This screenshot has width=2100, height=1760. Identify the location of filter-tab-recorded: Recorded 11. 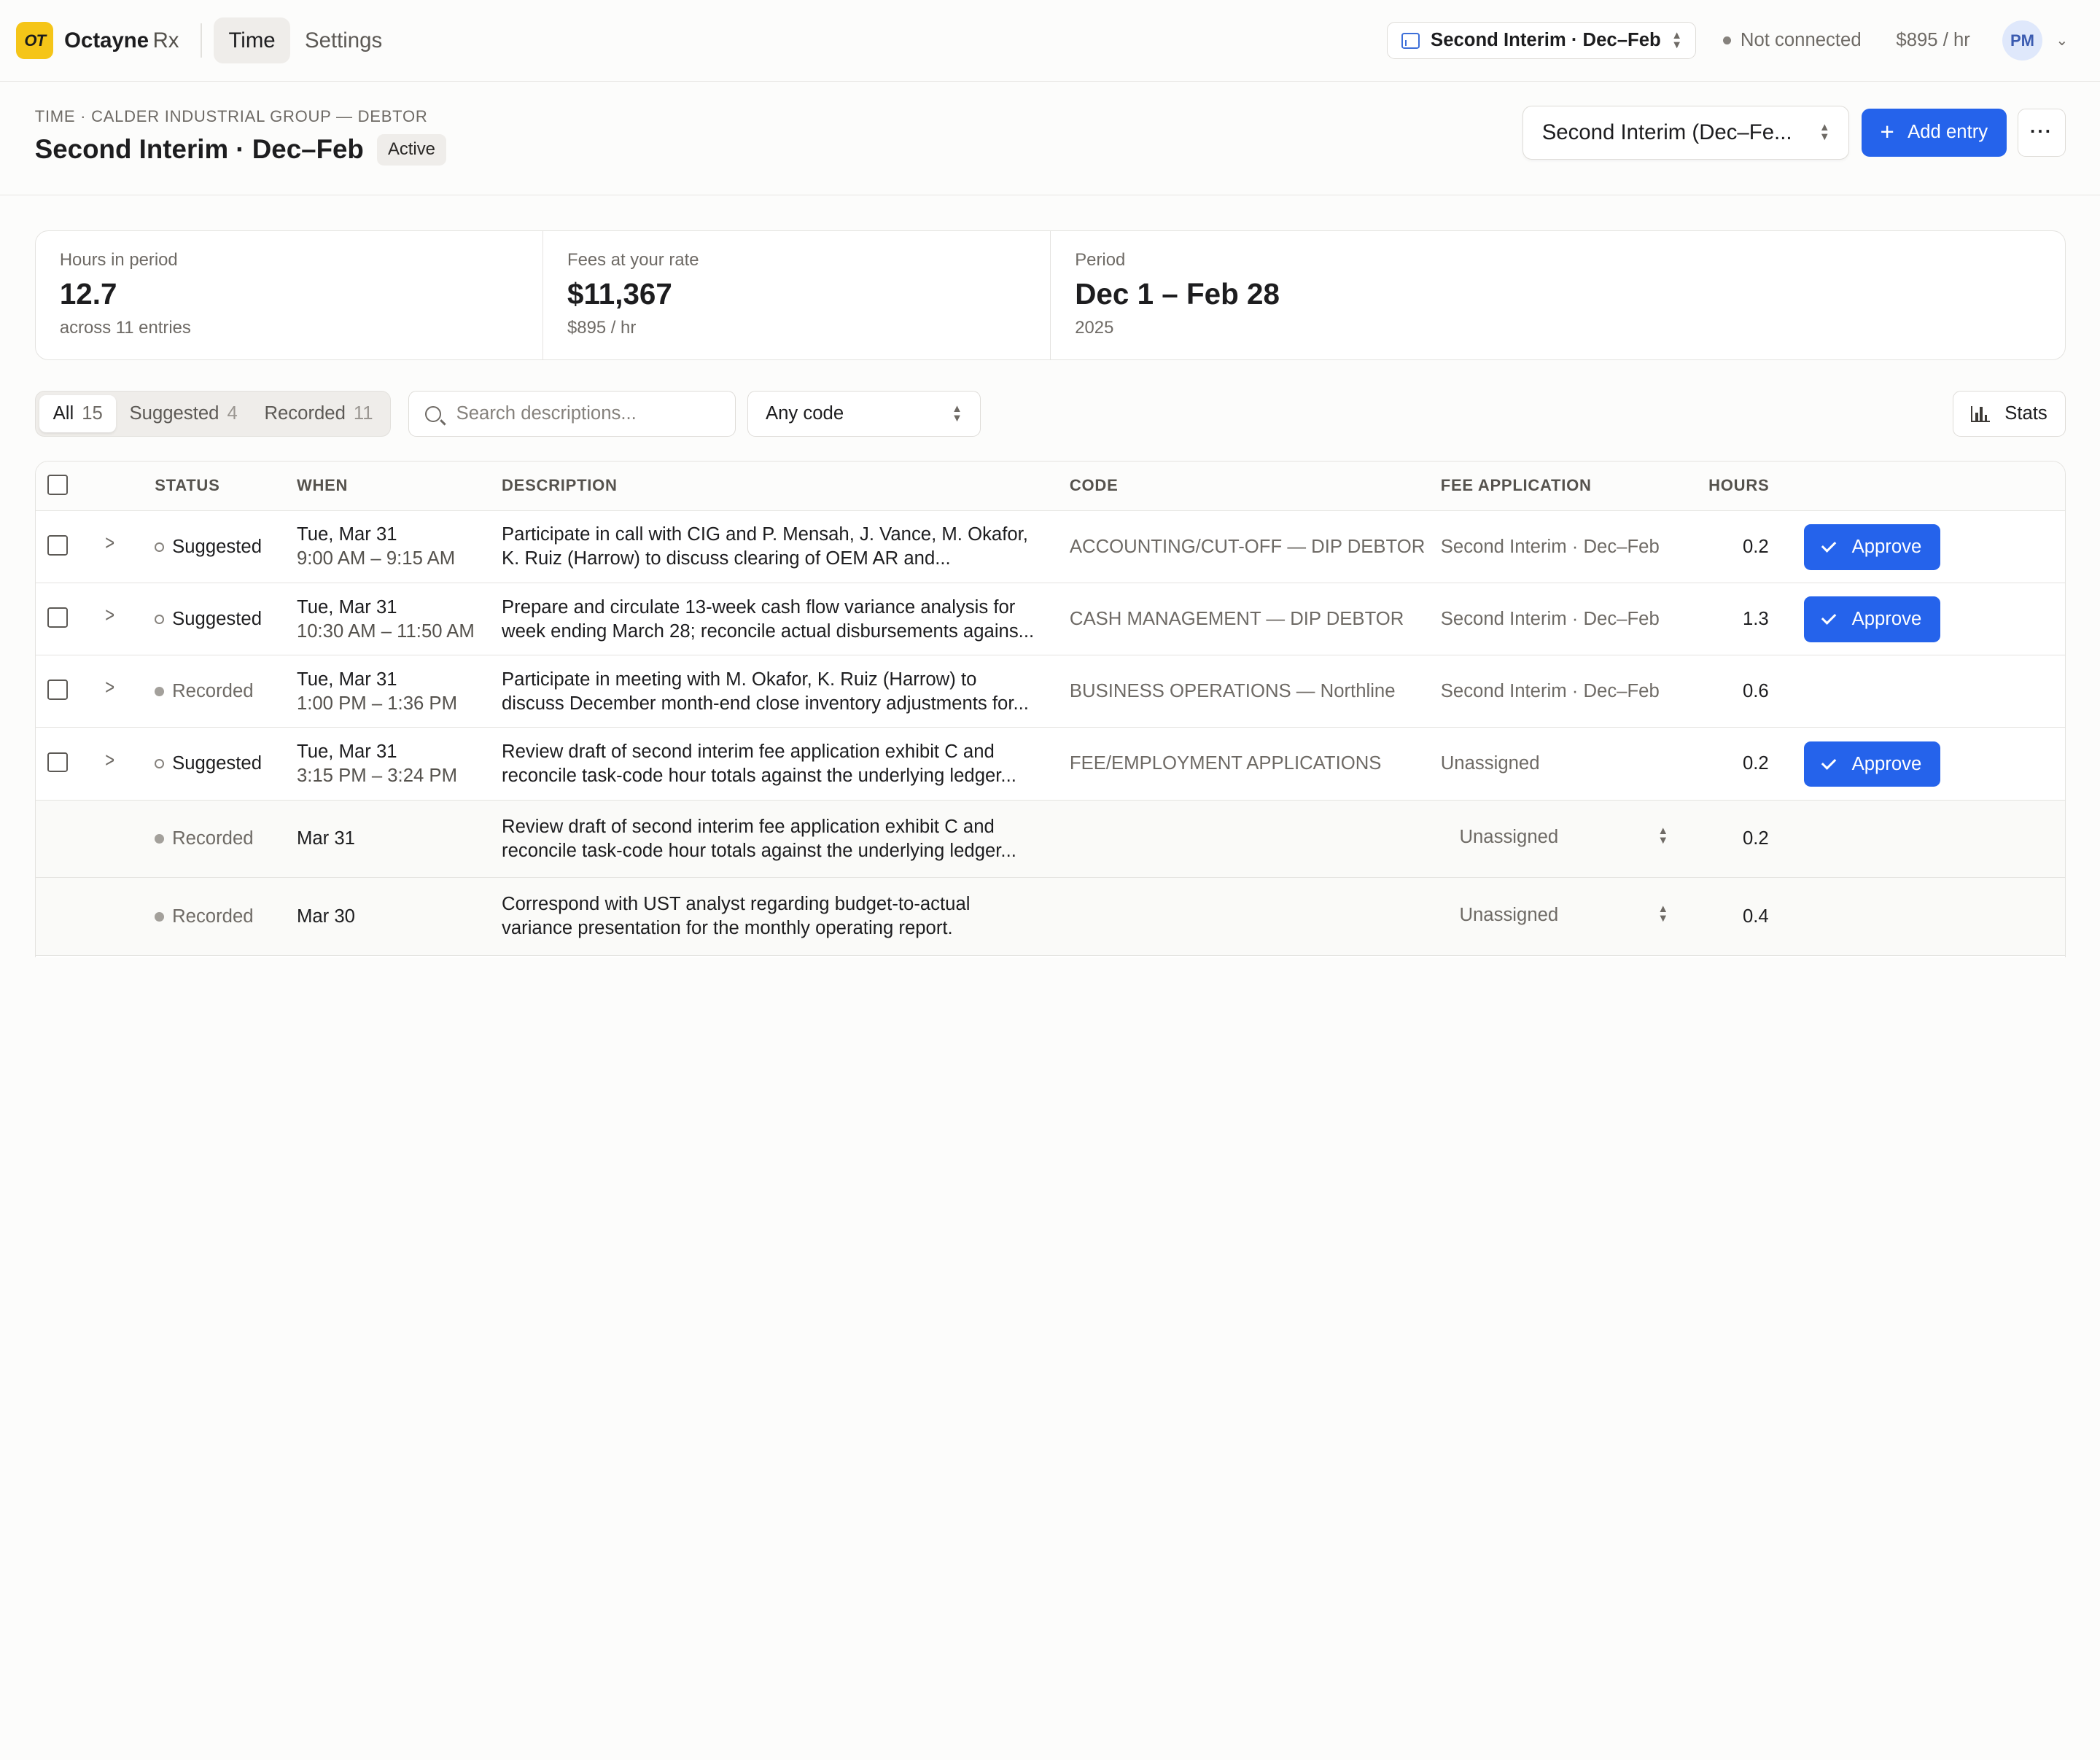
(318, 413).